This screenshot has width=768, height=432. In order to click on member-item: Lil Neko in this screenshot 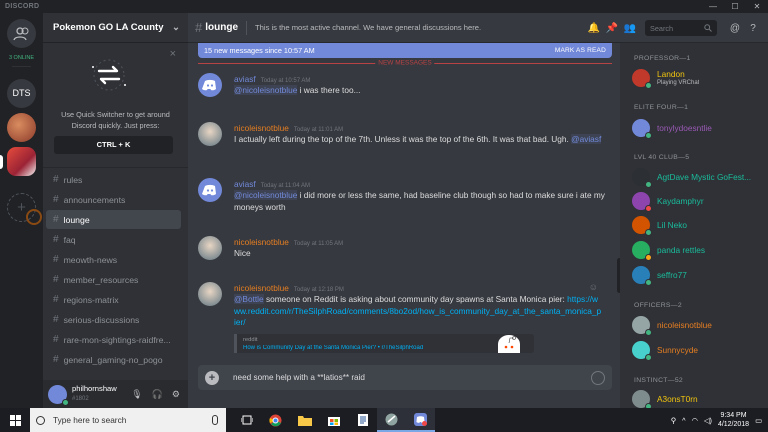, I will do `click(699, 225)`.